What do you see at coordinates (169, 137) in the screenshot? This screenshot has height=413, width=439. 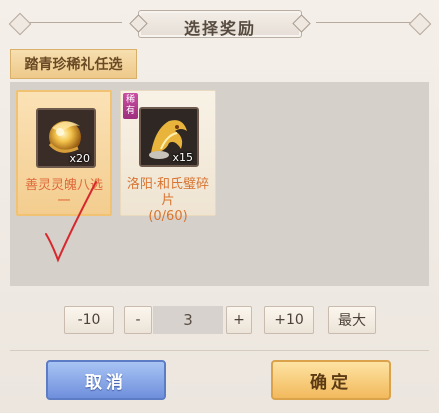 I see `golden-dragon-icon: x15` at bounding box center [169, 137].